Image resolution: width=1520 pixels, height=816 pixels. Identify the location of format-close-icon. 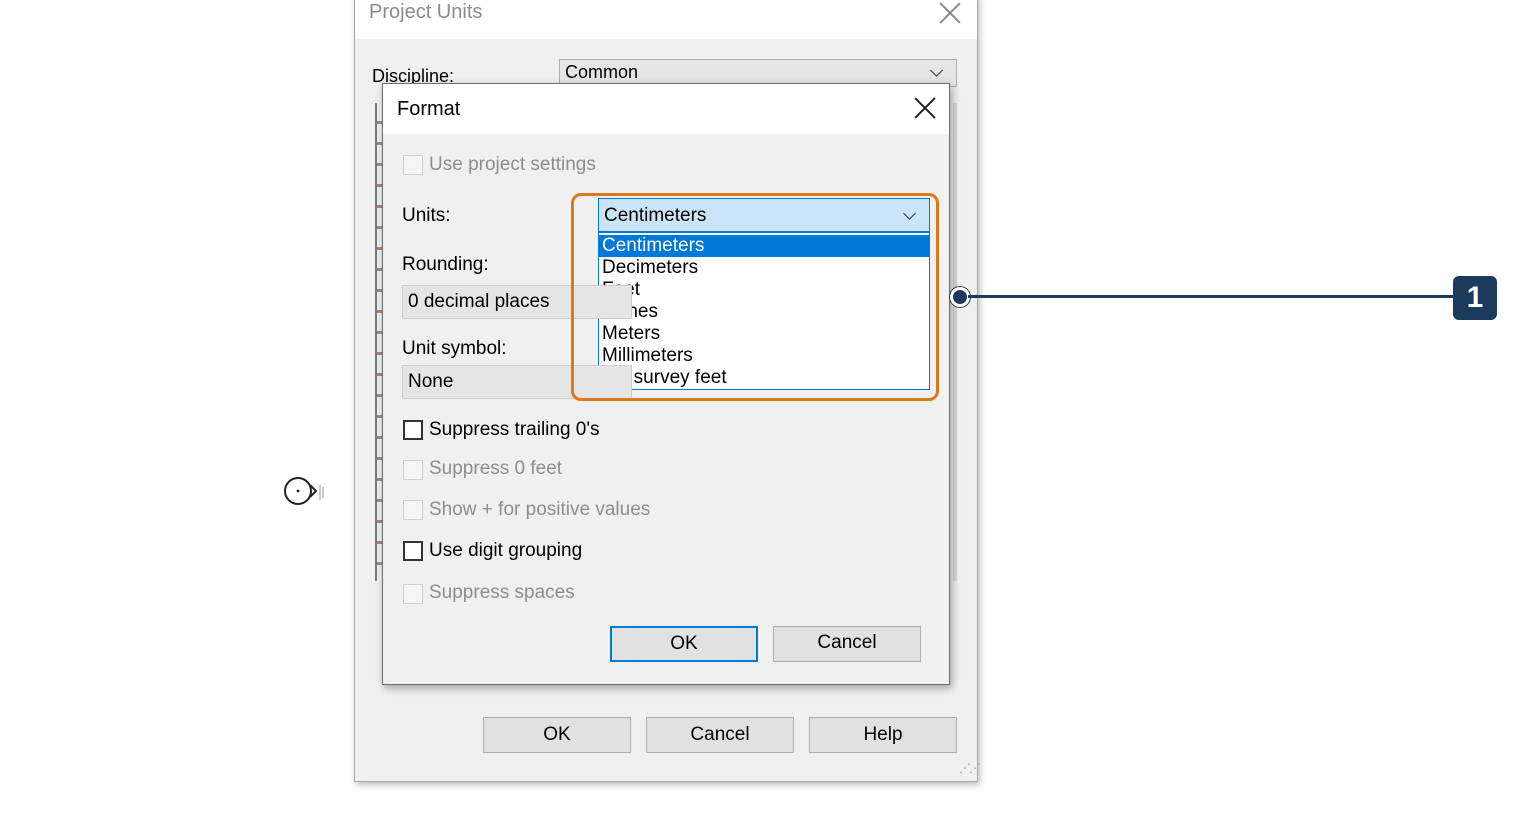
(925, 108).